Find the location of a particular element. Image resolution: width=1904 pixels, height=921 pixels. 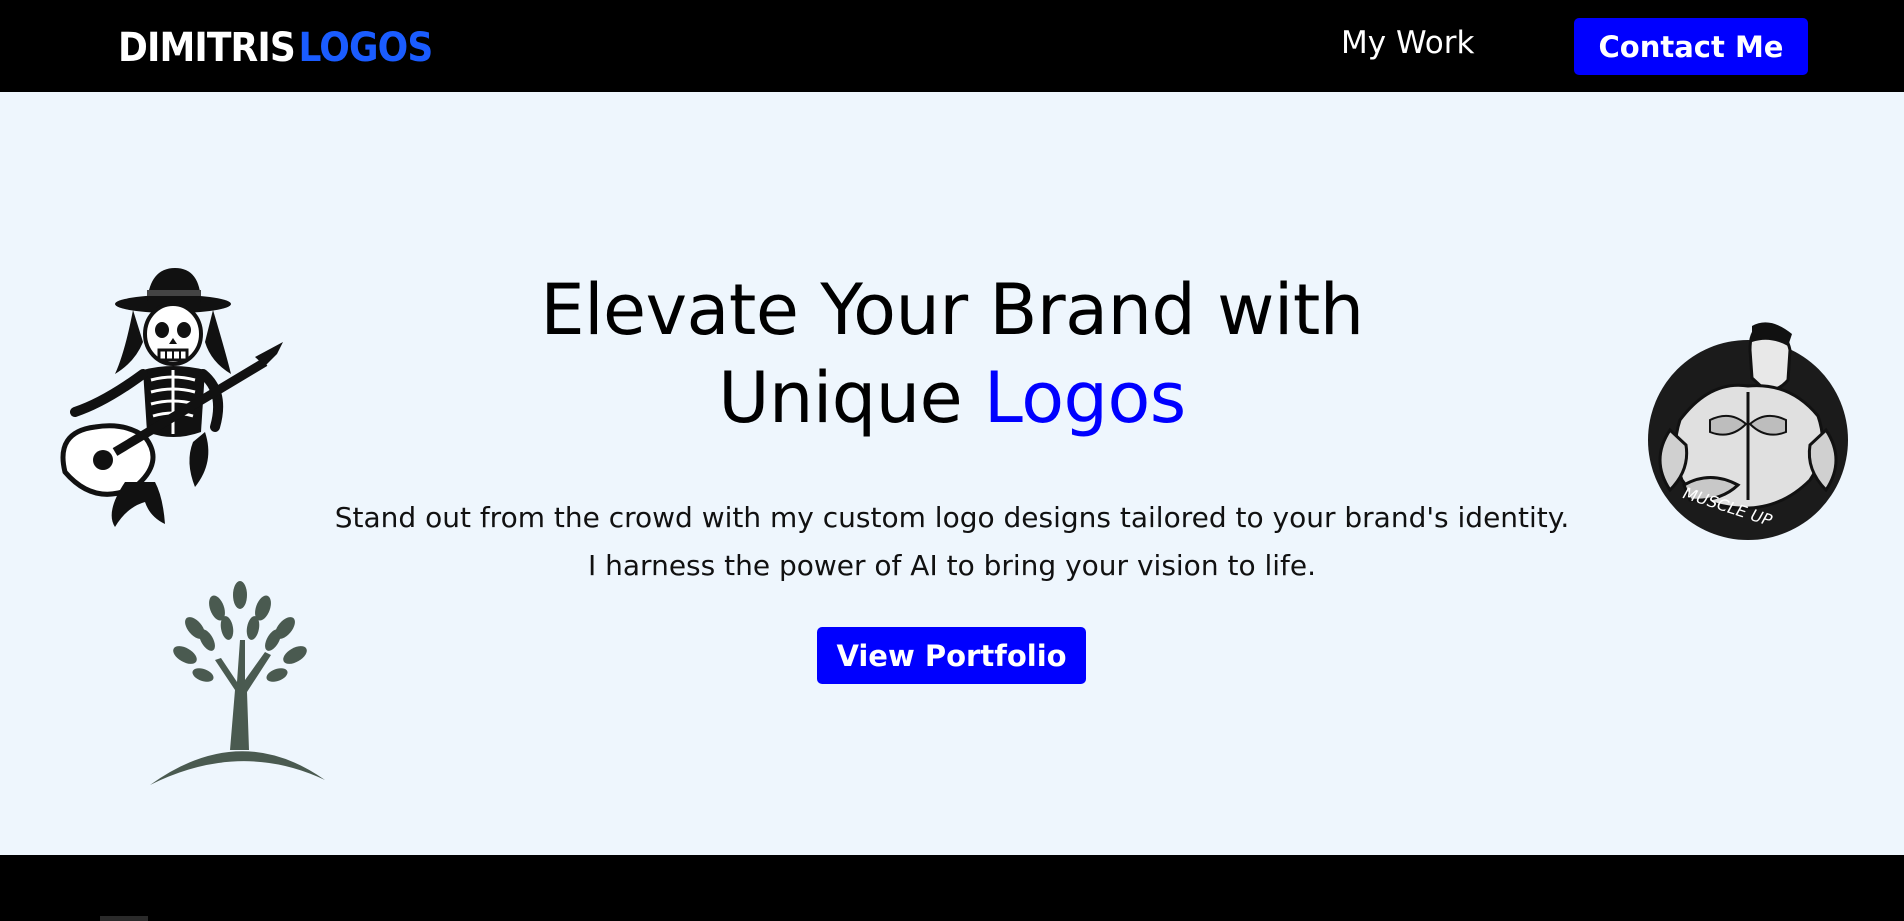

site-logo: DIMITRIS LOGOS is located at coordinates (276, 48).